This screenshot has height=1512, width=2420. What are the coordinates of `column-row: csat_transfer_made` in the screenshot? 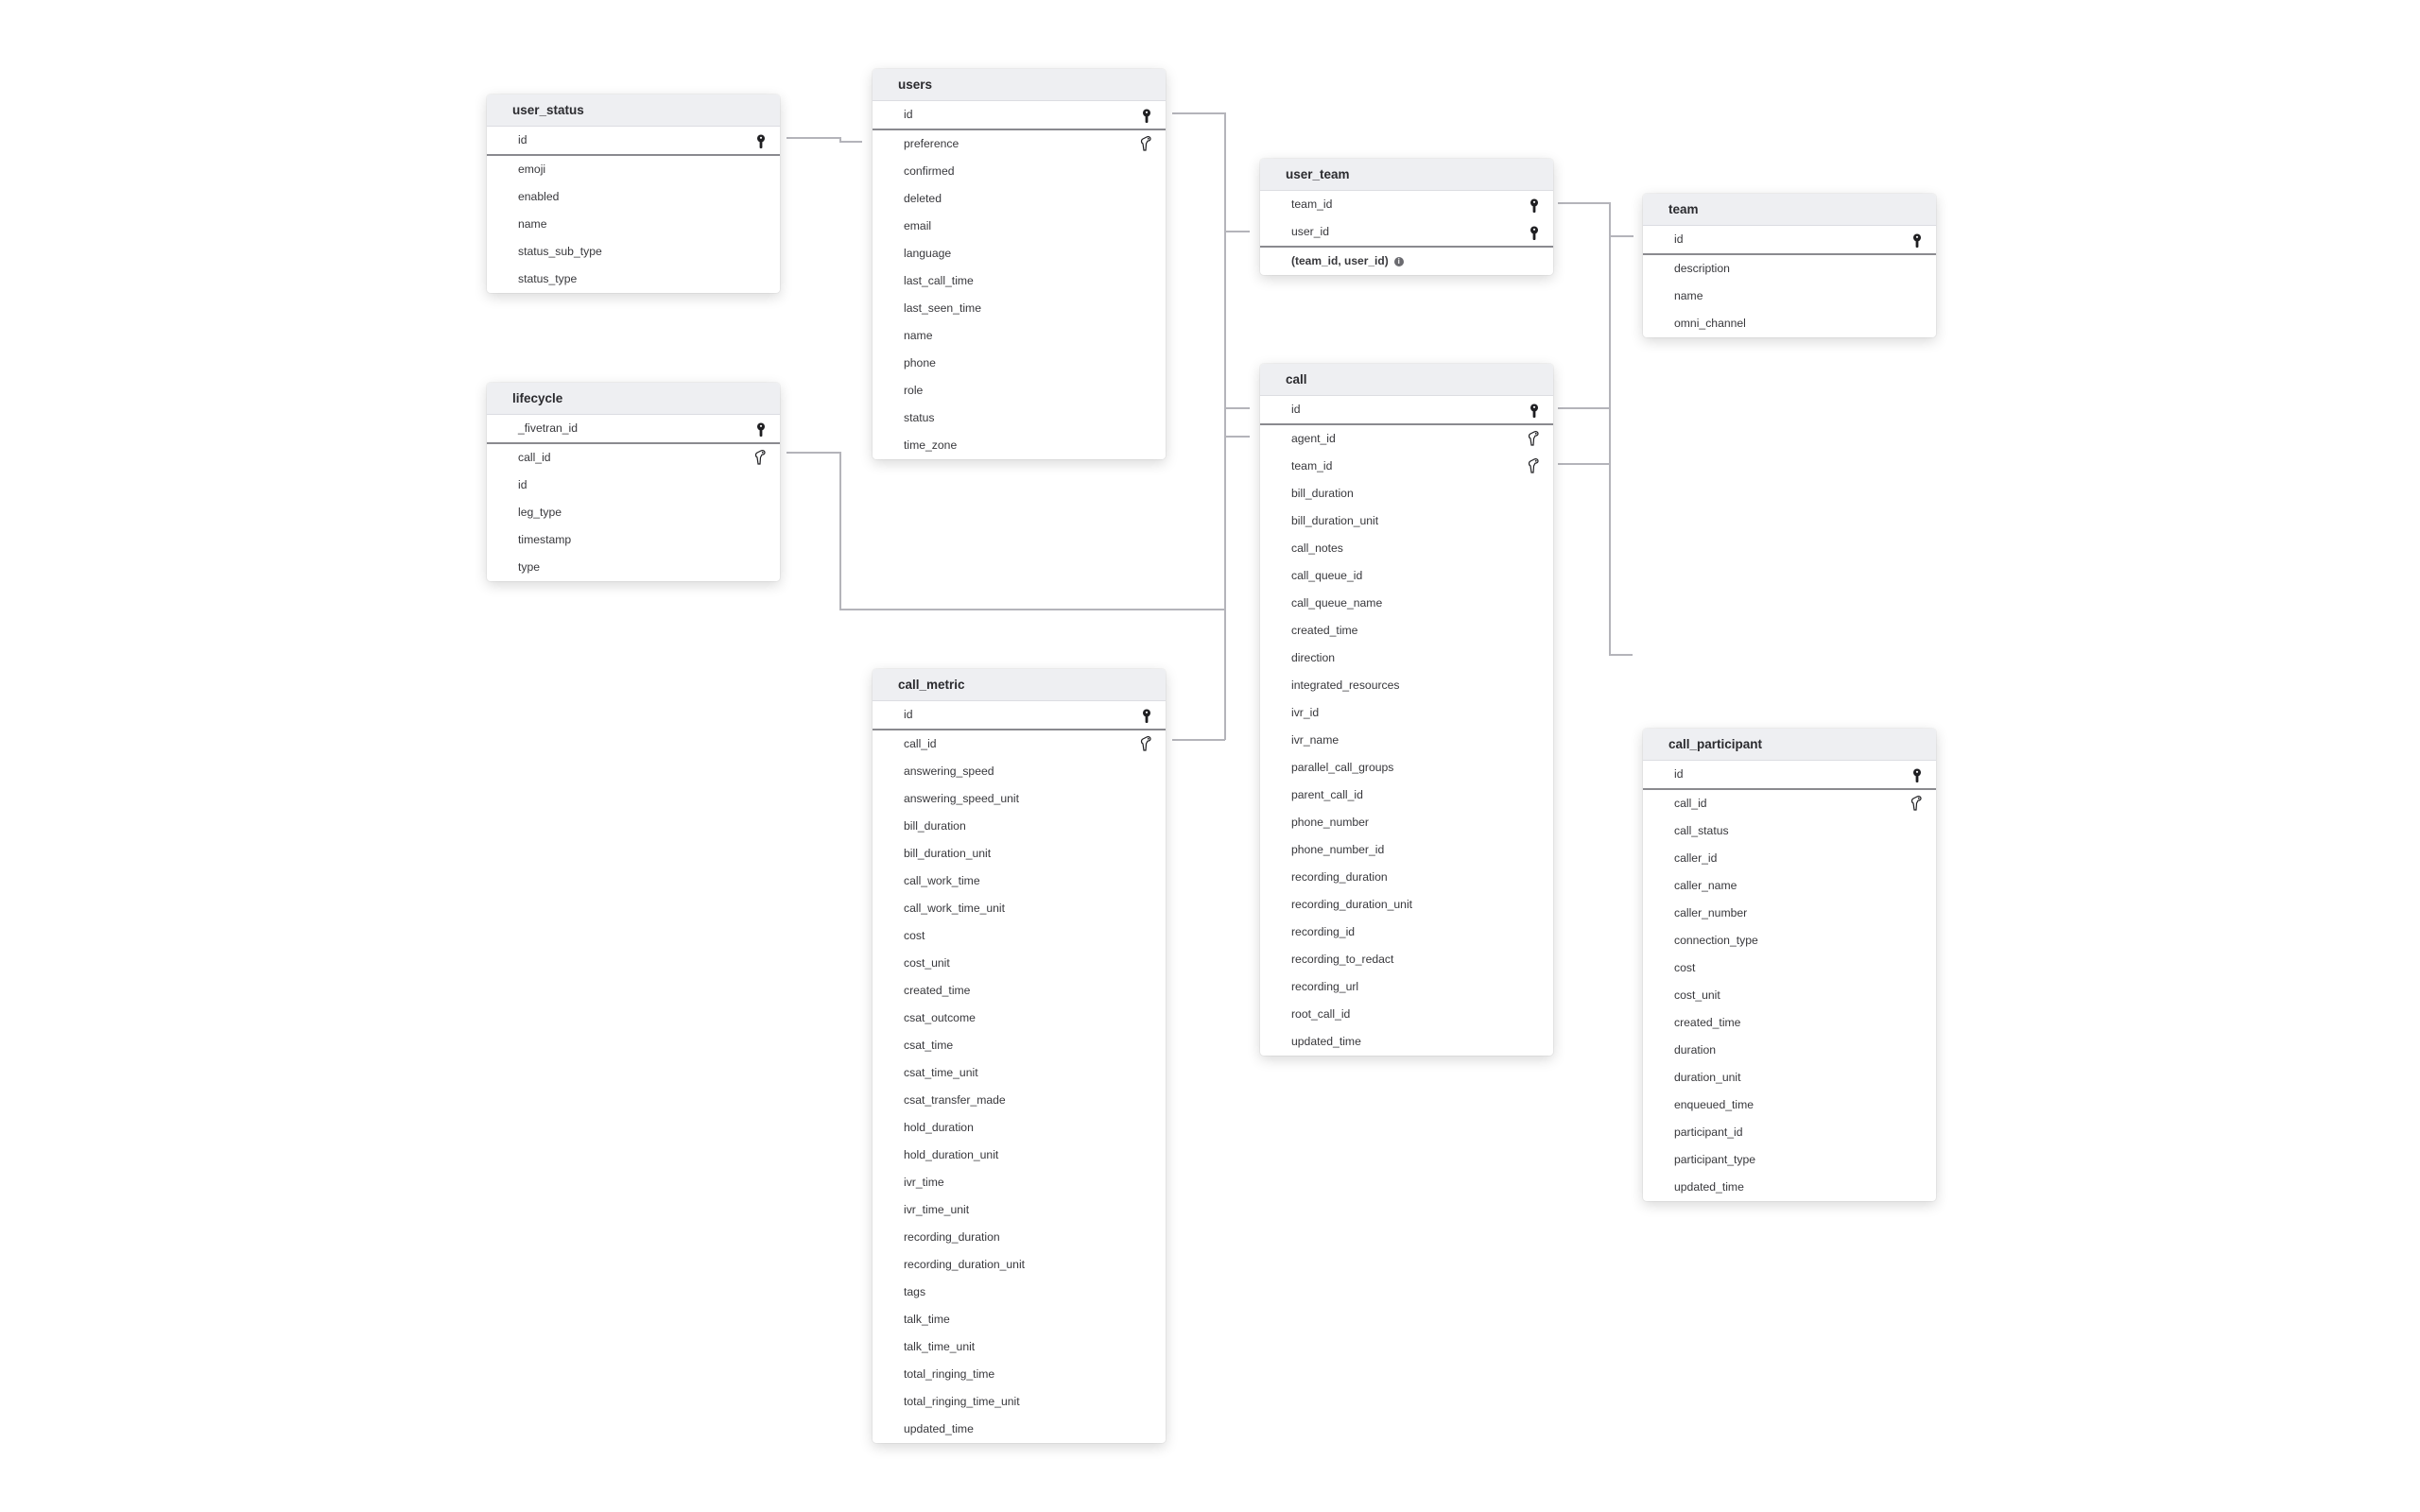 It's located at (1019, 1100).